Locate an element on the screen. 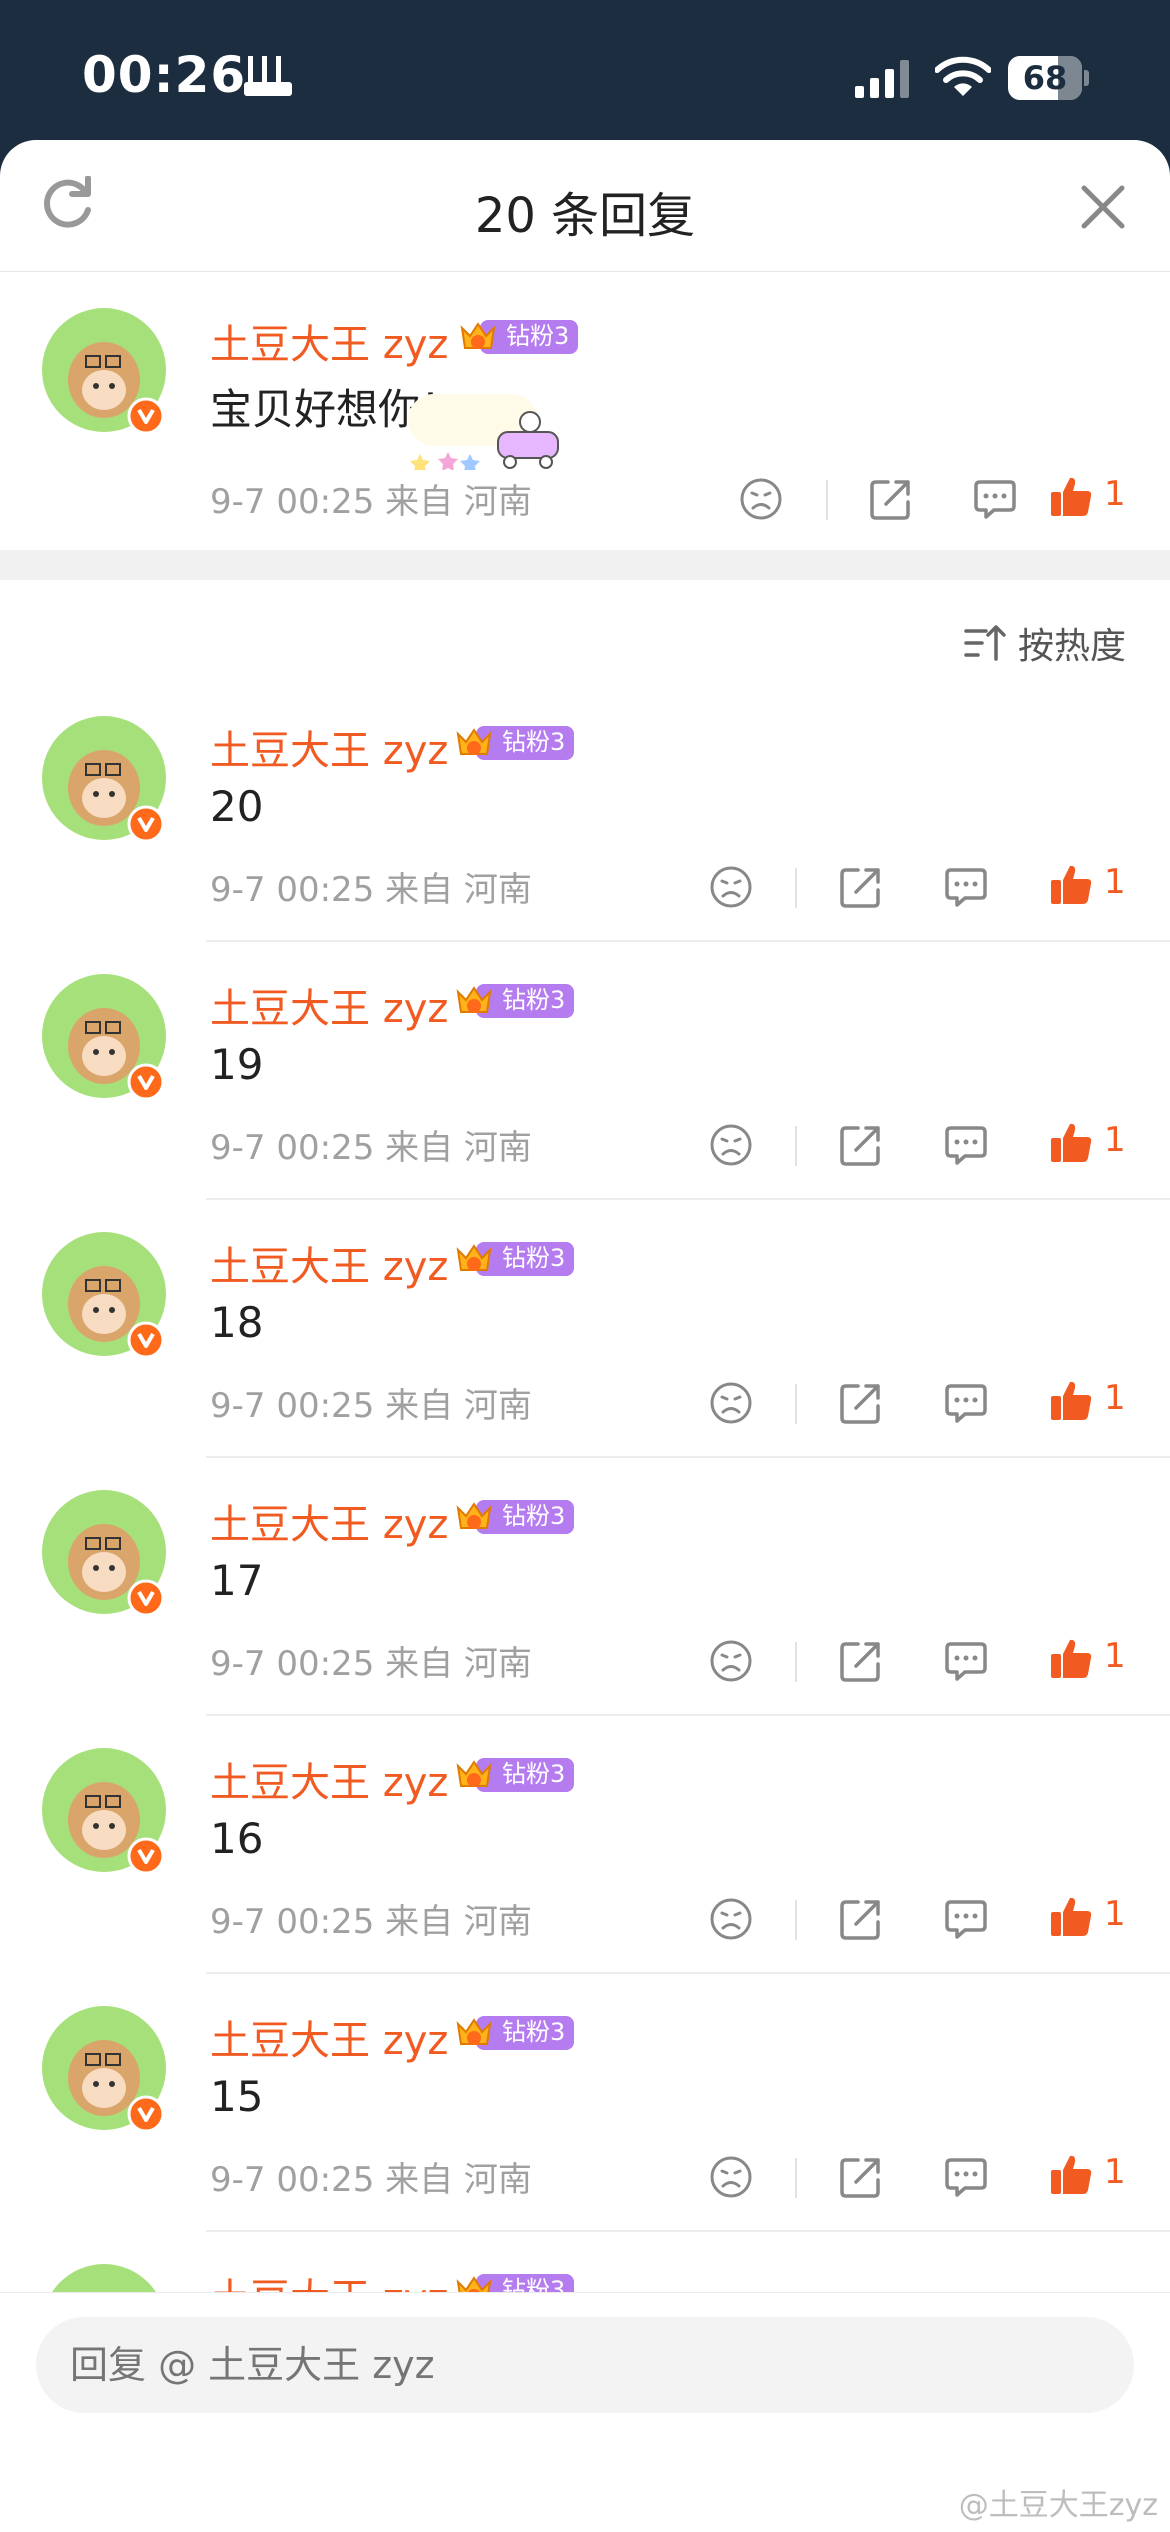 The image size is (1170, 2532). sort-button: 按热度 is located at coordinates (1045, 643).